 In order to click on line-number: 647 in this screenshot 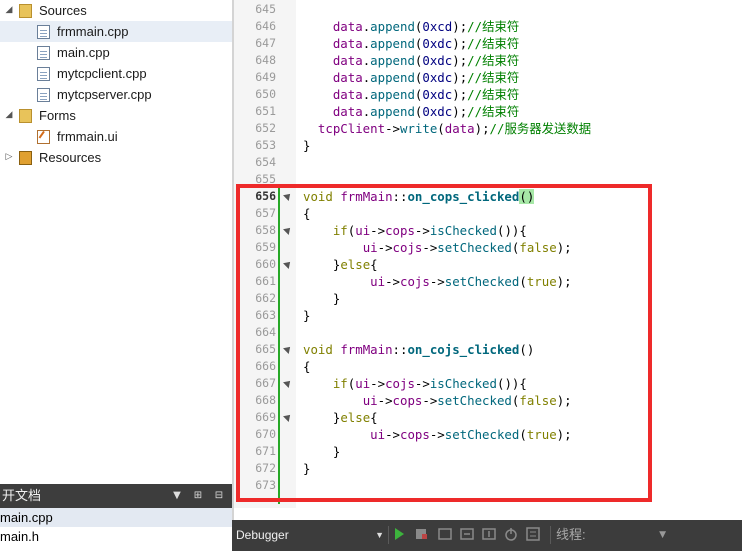, I will do `click(265, 43)`.